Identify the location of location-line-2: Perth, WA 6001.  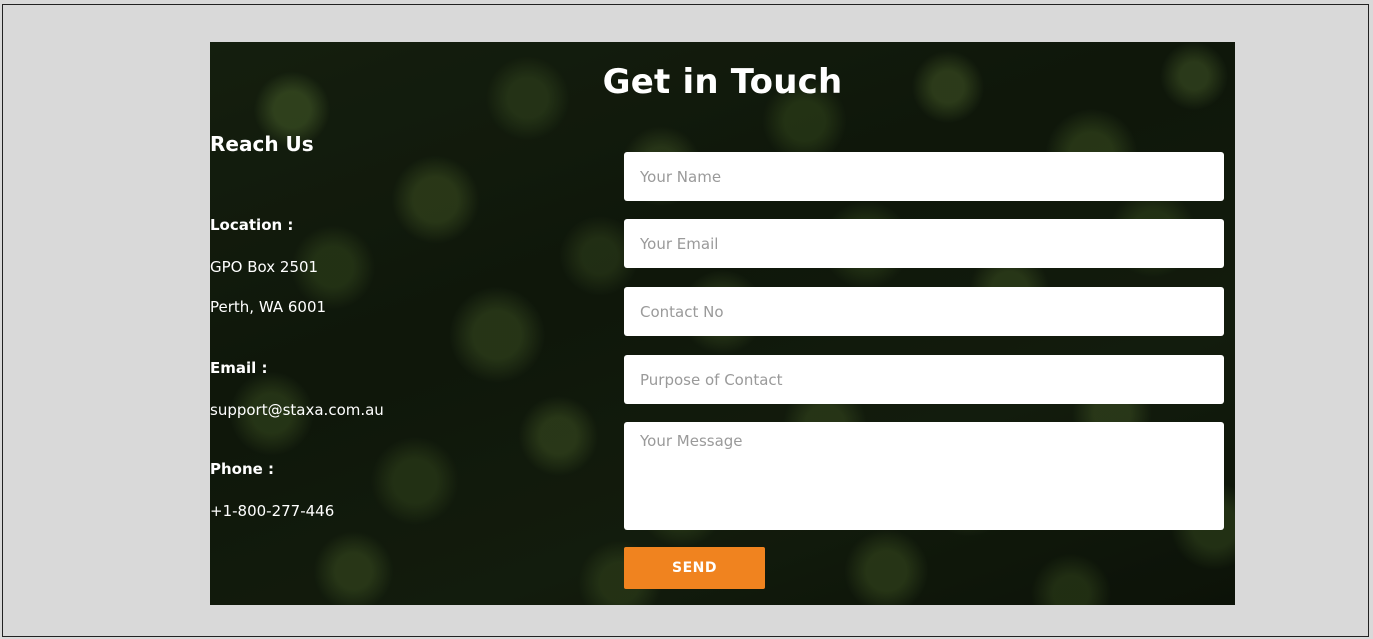
(268, 307).